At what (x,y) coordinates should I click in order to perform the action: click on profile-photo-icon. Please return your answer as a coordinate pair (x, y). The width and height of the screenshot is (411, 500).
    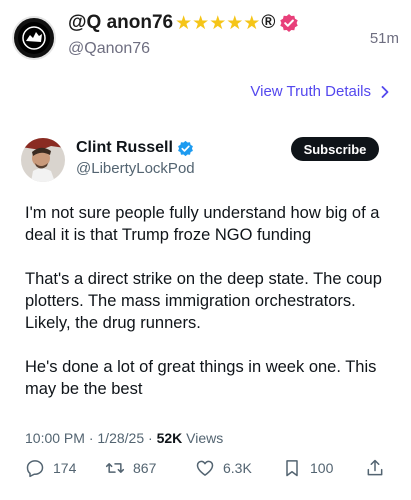
    Looking at the image, I should click on (43, 160).